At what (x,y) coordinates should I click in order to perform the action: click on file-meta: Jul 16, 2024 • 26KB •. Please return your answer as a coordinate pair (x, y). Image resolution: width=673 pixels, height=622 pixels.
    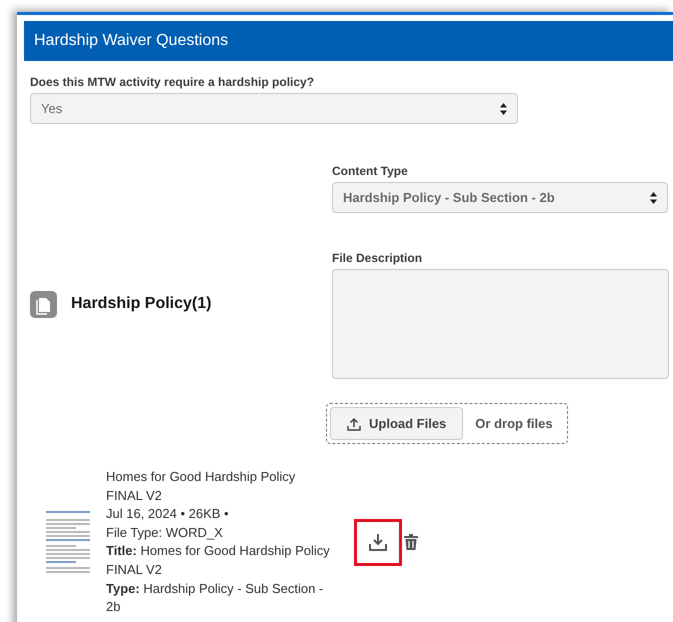
    Looking at the image, I should click on (168, 514).